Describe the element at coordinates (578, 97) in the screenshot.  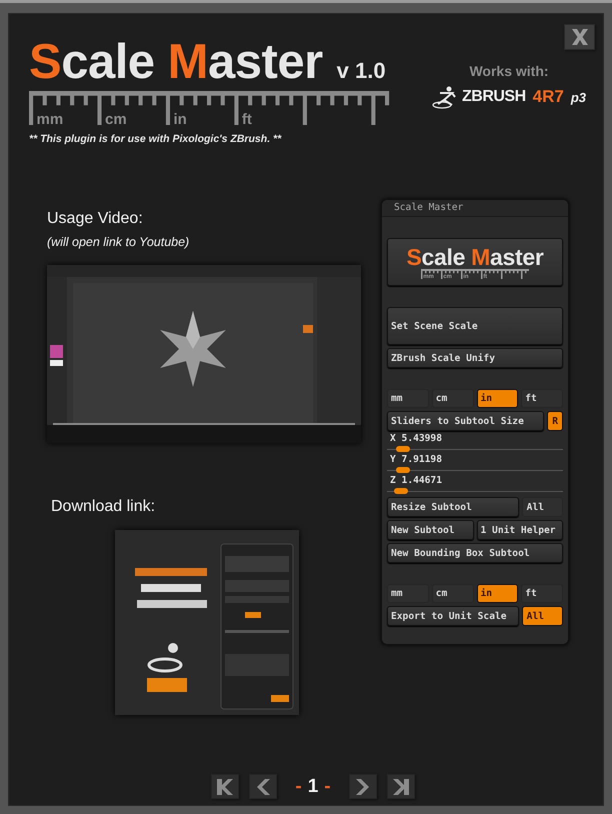
I see `patch-label: p3` at that location.